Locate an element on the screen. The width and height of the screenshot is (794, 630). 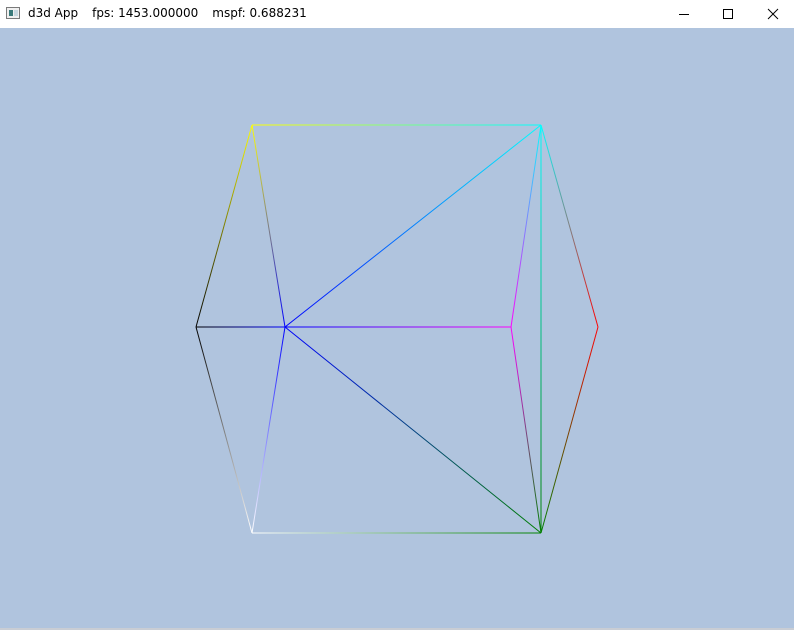
app-title: d3d App is located at coordinates (53, 13).